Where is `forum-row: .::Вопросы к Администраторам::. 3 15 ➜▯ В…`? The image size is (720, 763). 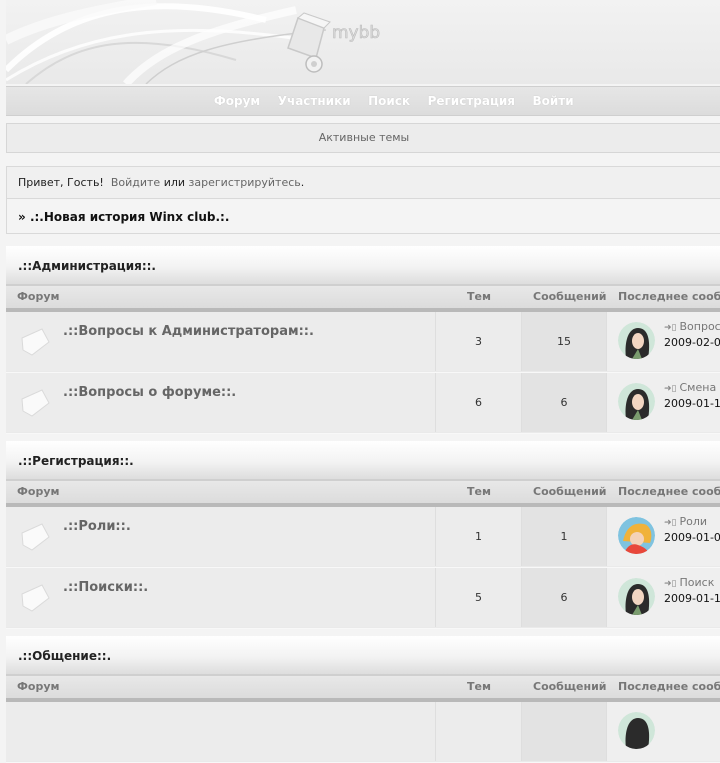
forum-row: .::Вопросы к Администраторам::. 3 15 ➜▯ В… is located at coordinates (363, 342).